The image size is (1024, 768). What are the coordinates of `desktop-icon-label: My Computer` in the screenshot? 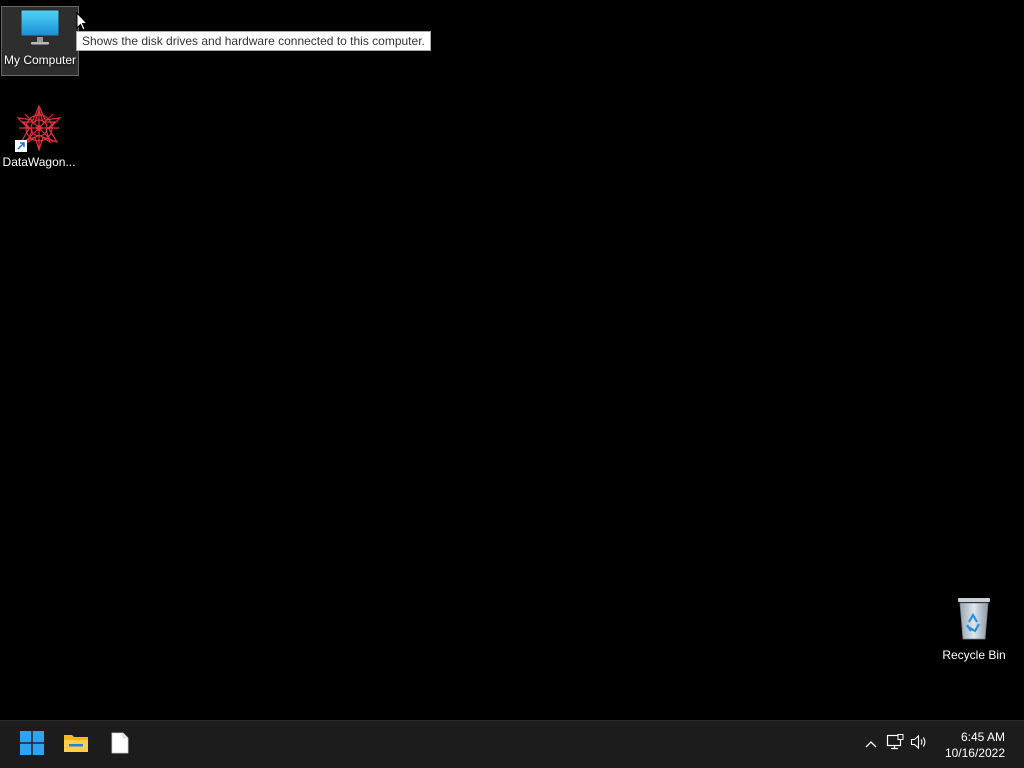 It's located at (40, 60).